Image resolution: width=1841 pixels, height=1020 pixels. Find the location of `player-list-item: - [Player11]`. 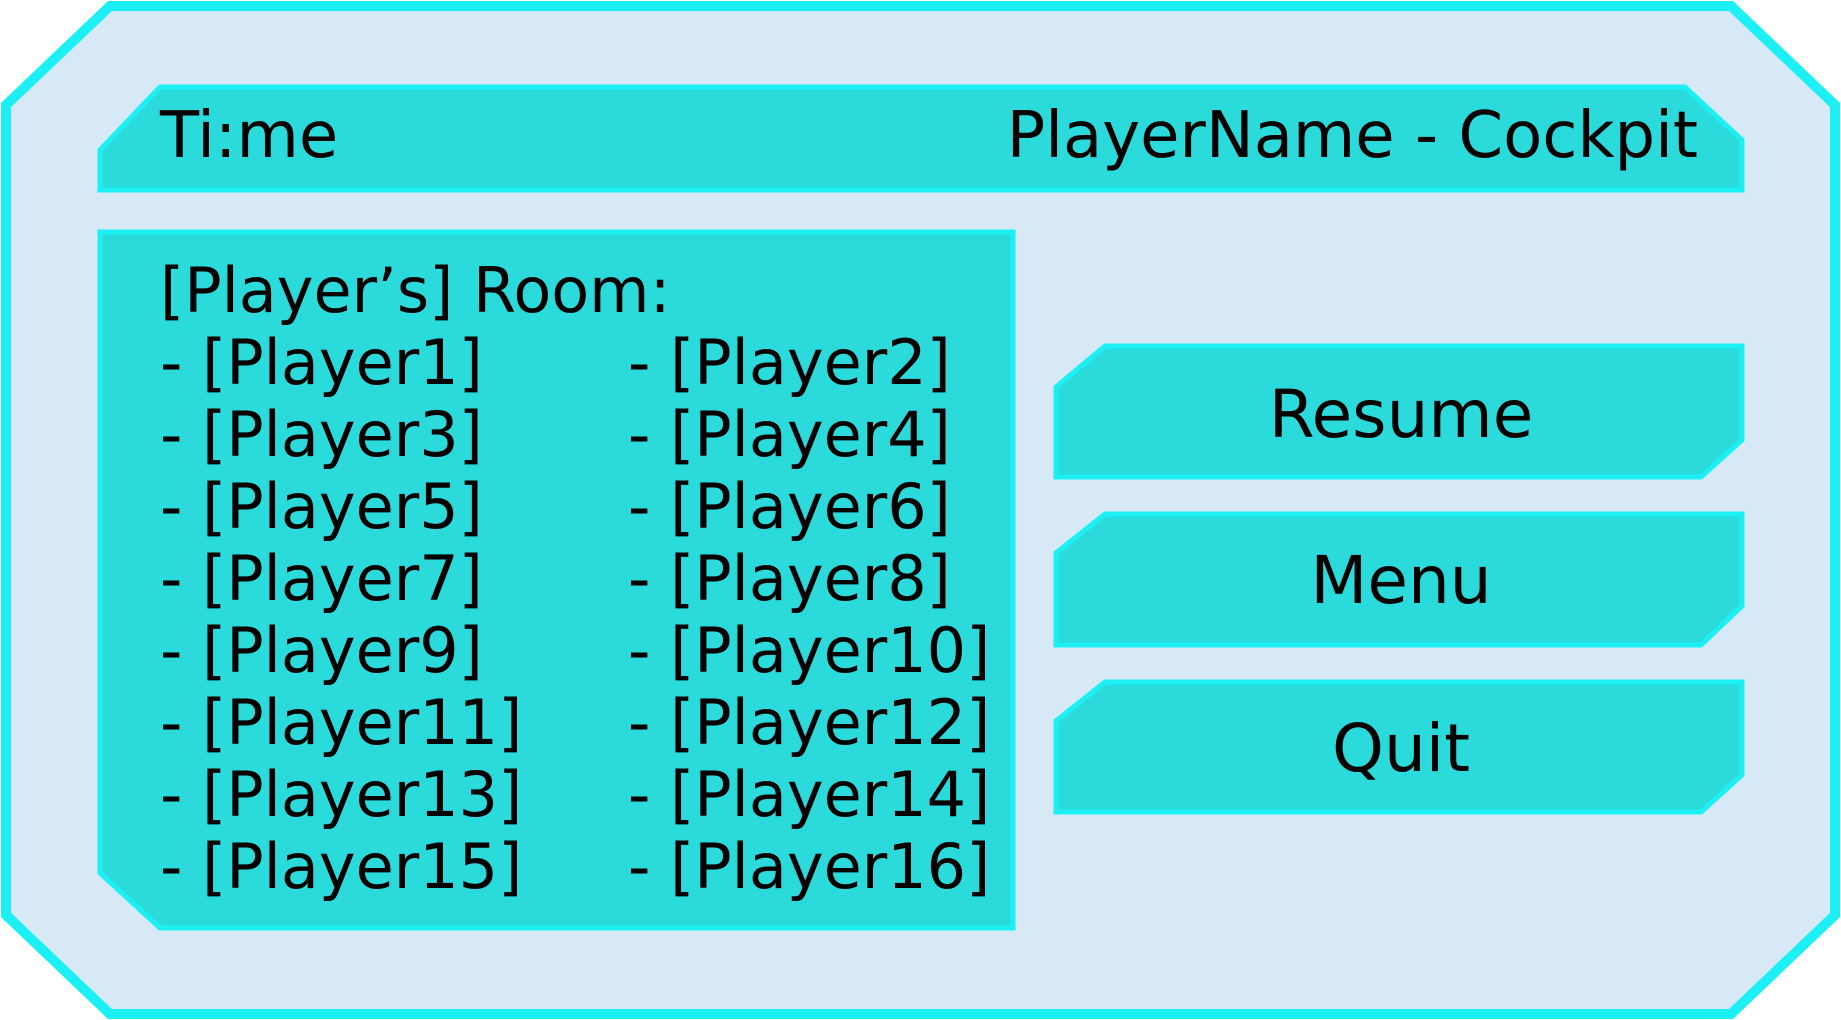

player-list-item: - [Player11] is located at coordinates (341, 722).